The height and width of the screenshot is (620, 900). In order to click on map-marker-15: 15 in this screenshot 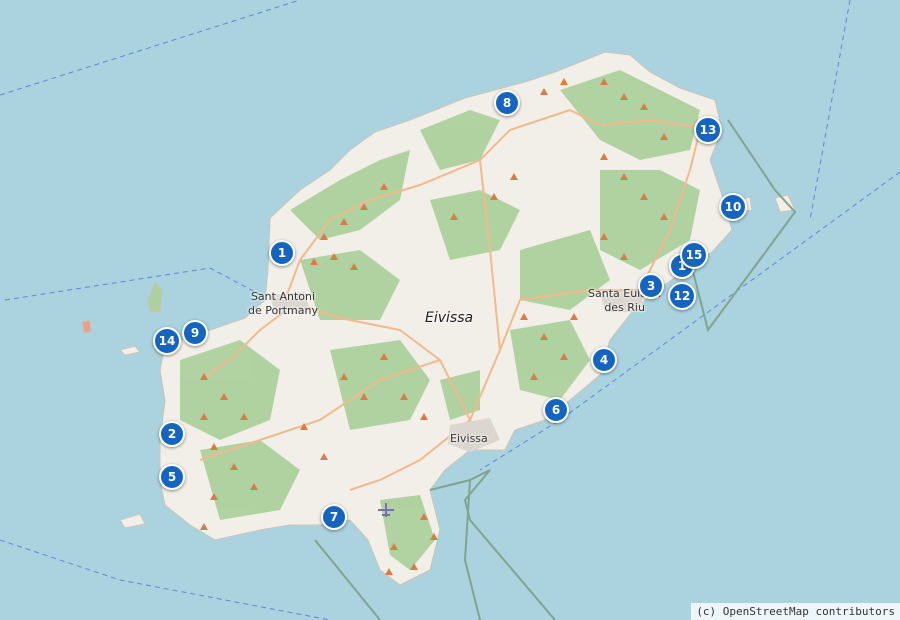, I will do `click(694, 255)`.